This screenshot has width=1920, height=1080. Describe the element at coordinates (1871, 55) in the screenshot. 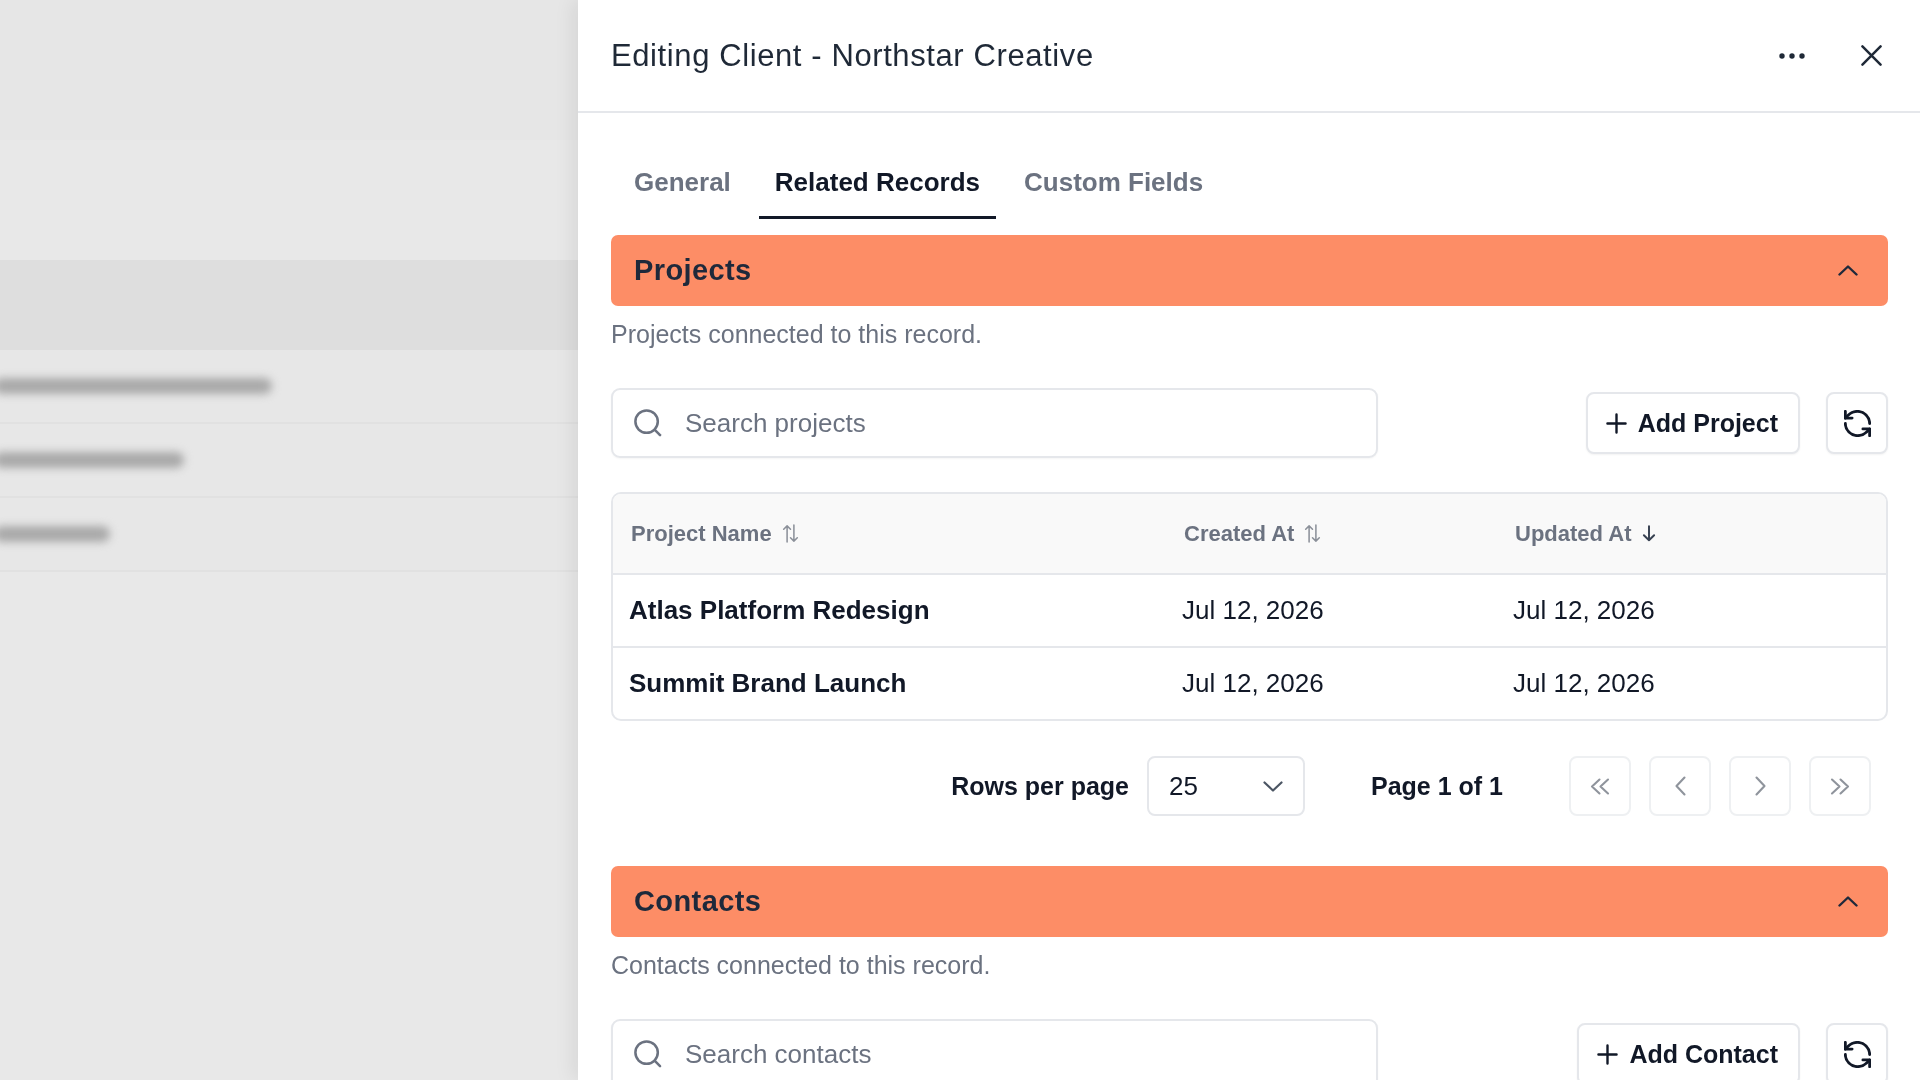

I see `close-icon` at that location.